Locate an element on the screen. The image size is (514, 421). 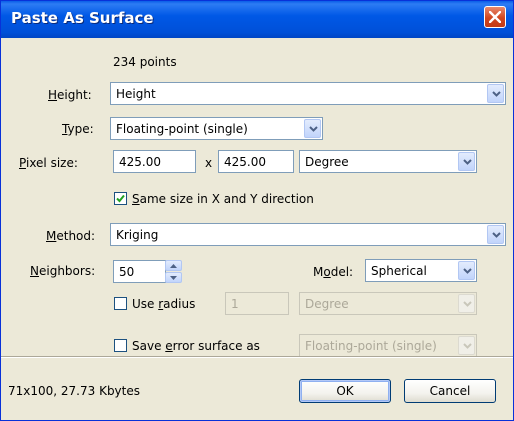
type-select: Floating-point (single) is located at coordinates (216, 128).